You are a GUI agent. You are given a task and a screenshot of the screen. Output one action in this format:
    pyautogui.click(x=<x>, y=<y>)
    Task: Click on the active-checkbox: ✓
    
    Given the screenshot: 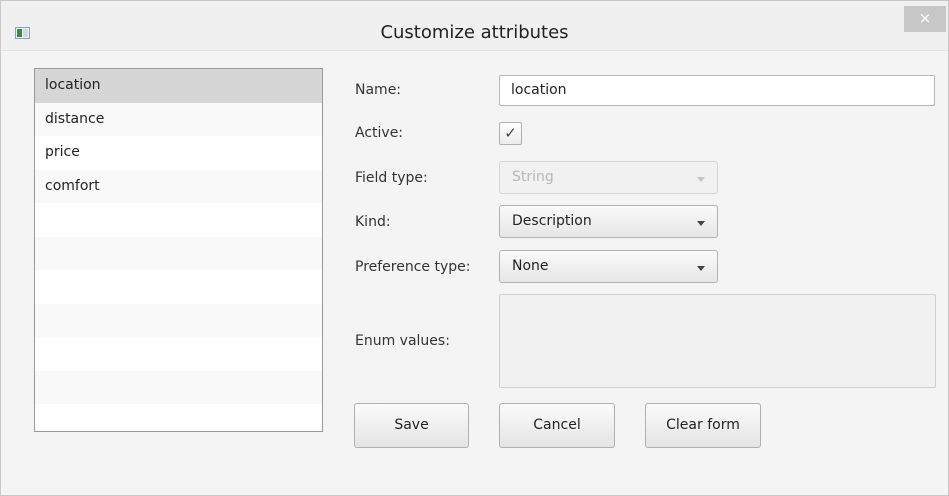 What is the action you would take?
    pyautogui.click(x=510, y=133)
    